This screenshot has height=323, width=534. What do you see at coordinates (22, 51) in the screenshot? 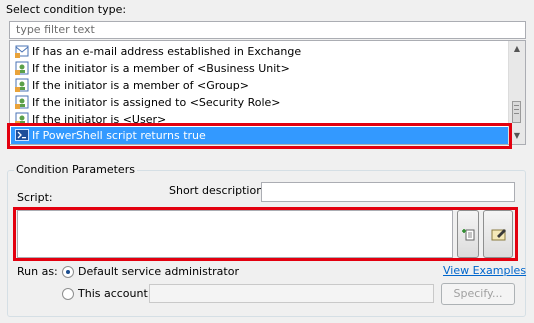
I see `mail-condition-icon` at bounding box center [22, 51].